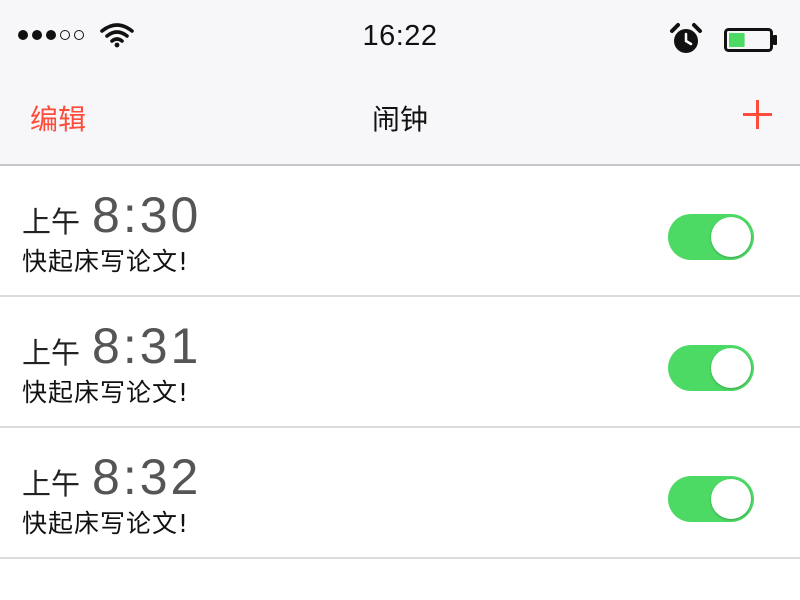 The width and height of the screenshot is (800, 600). I want to click on battery-icon, so click(750, 40).